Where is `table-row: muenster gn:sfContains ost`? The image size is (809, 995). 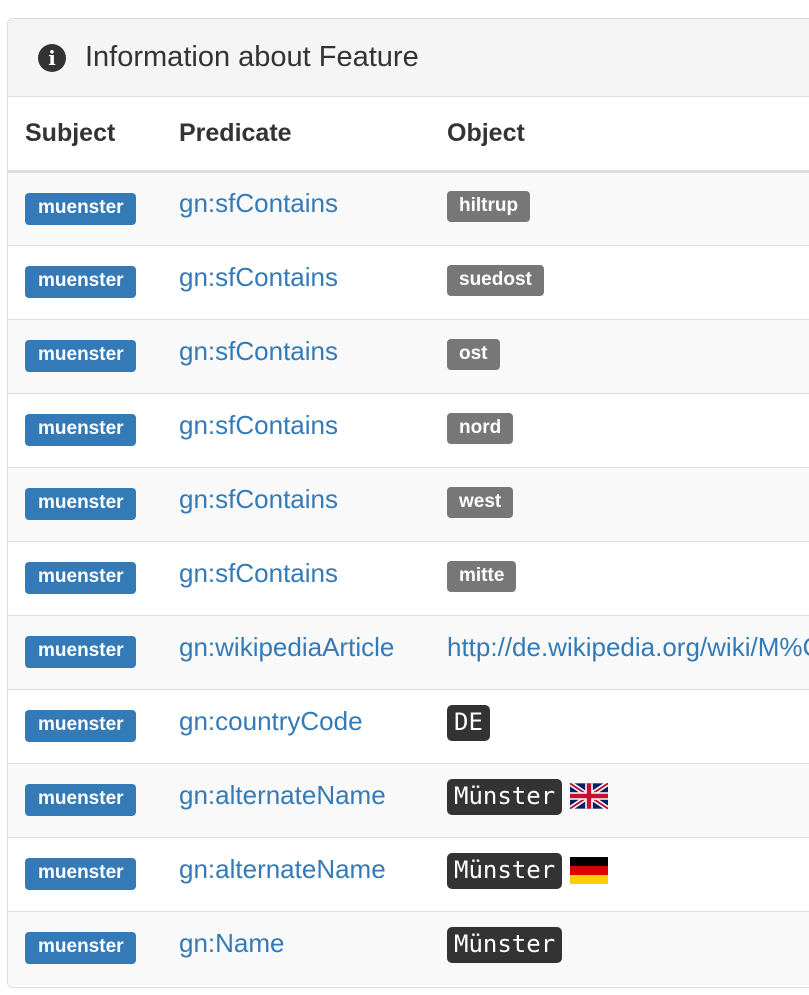 table-row: muenster gn:sfContains ost is located at coordinates (408, 356).